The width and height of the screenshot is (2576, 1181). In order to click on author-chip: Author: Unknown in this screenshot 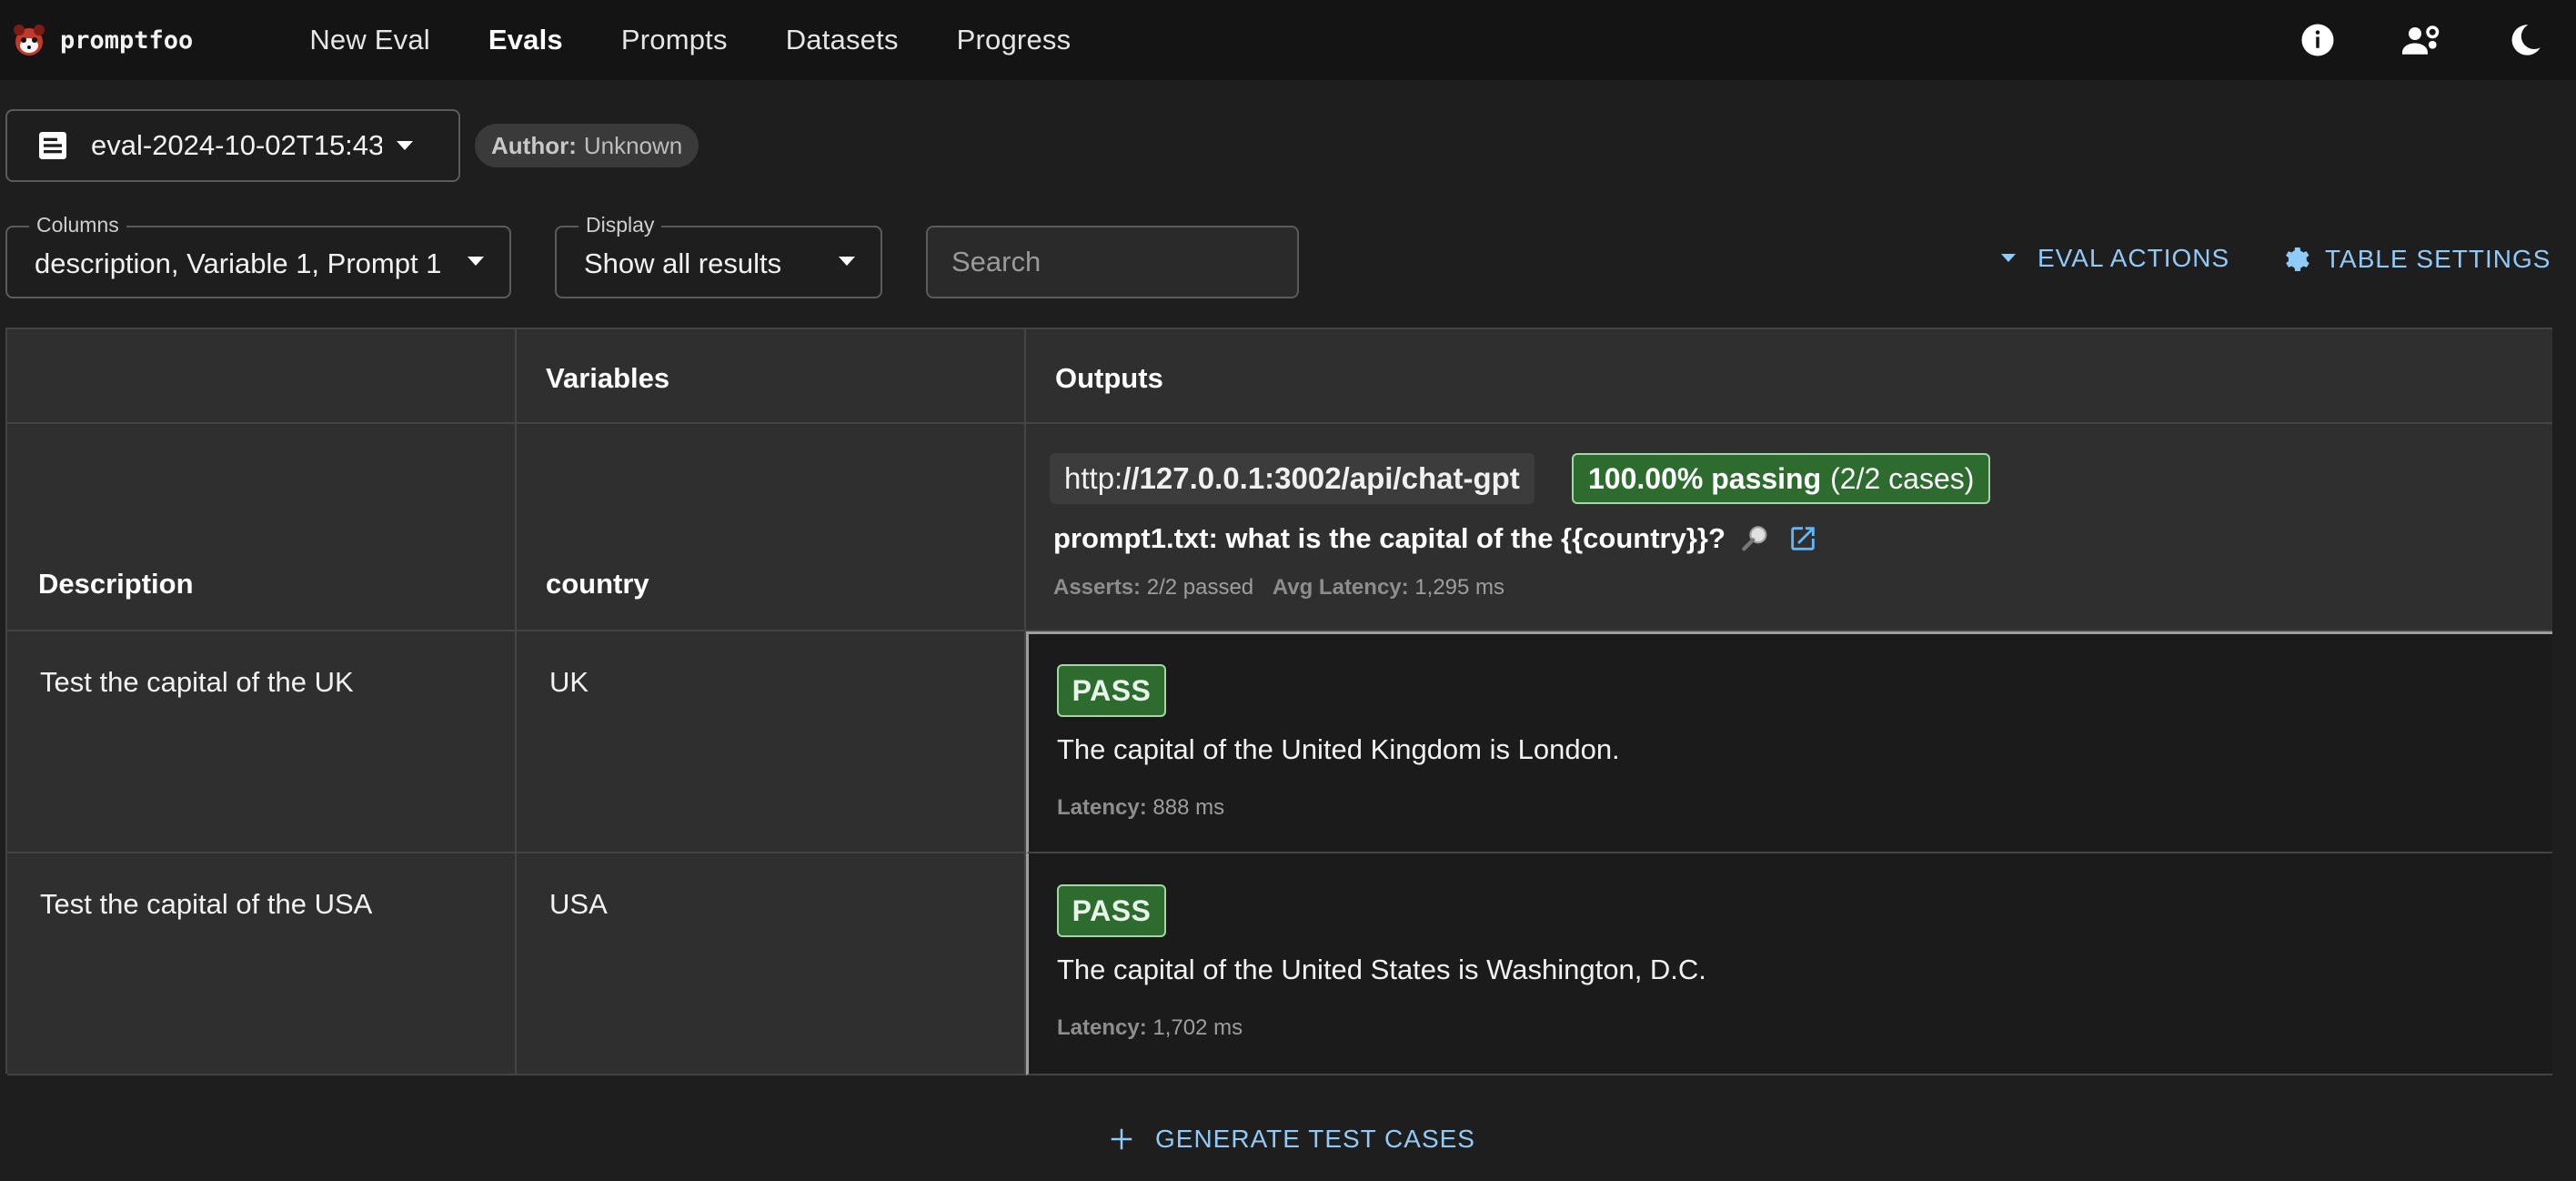, I will do `click(587, 145)`.